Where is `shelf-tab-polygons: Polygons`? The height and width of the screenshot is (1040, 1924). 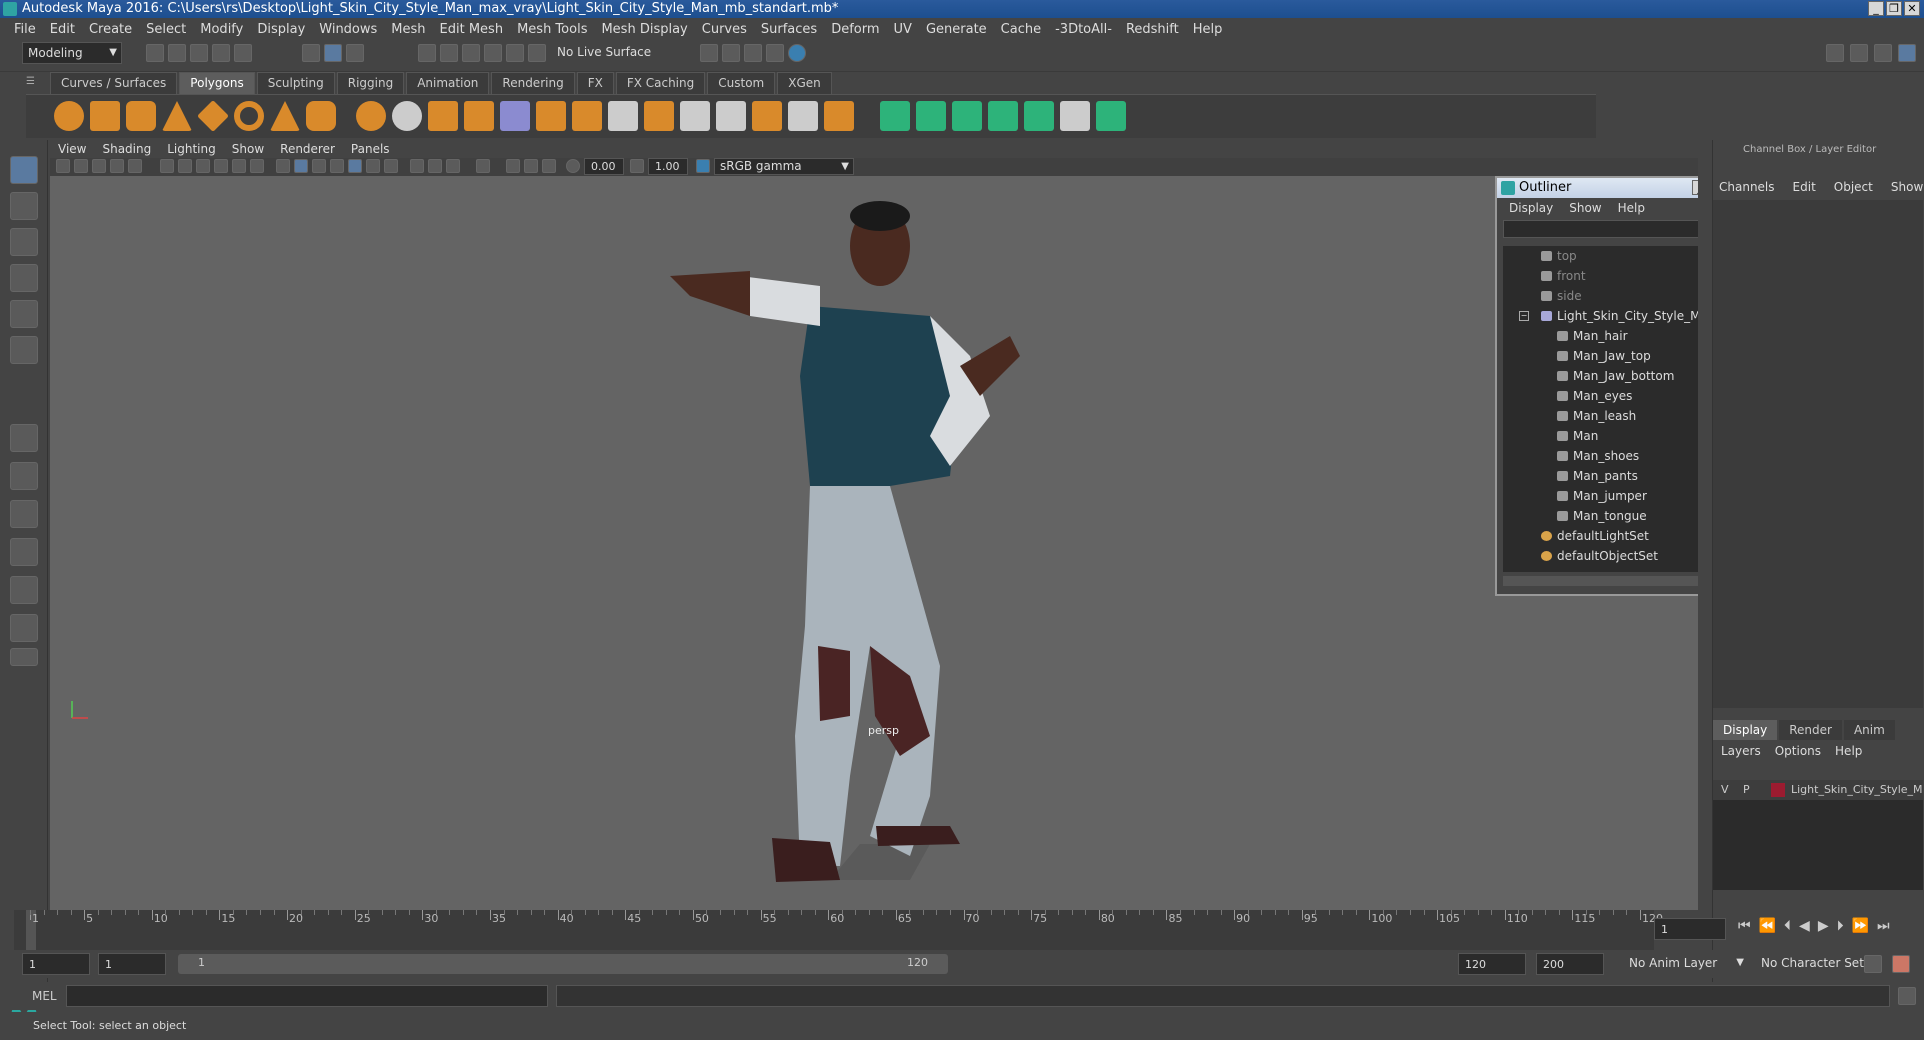 shelf-tab-polygons: Polygons is located at coordinates (217, 83).